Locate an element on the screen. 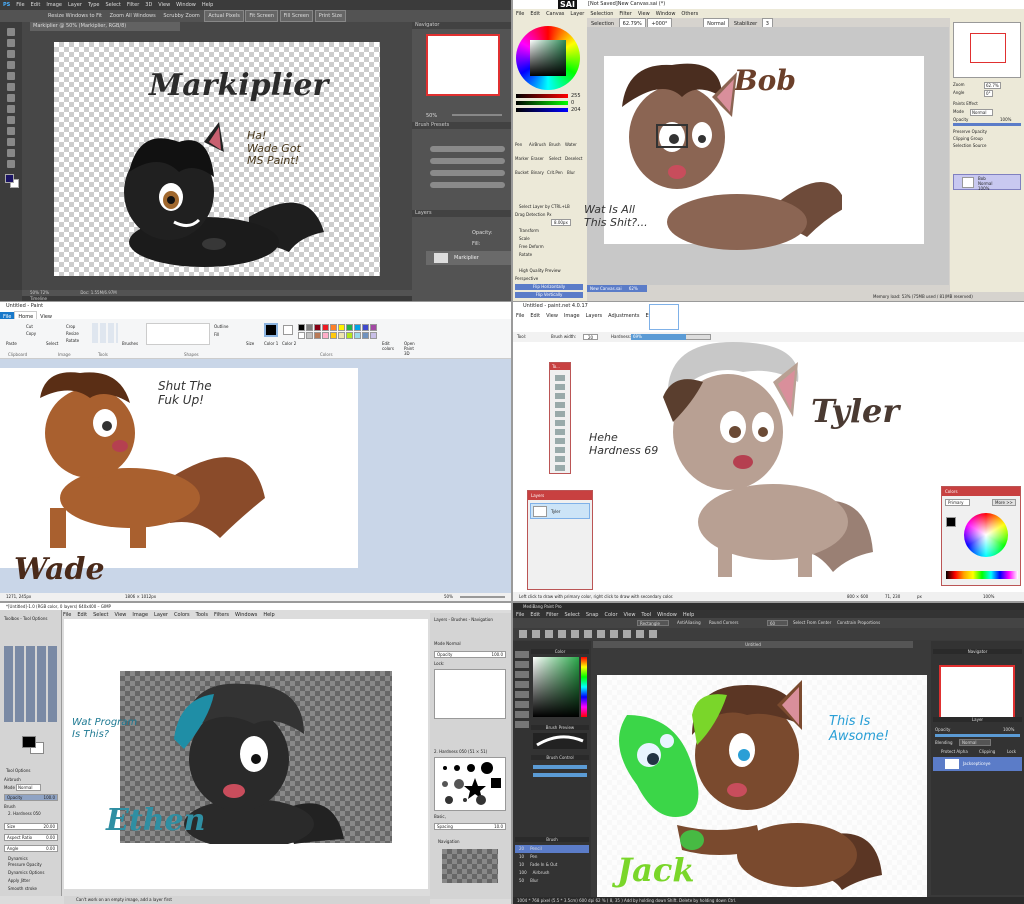 Image resolution: width=1024 pixels, height=904 pixels. mspaint-tools-grid is located at coordinates (105, 333).